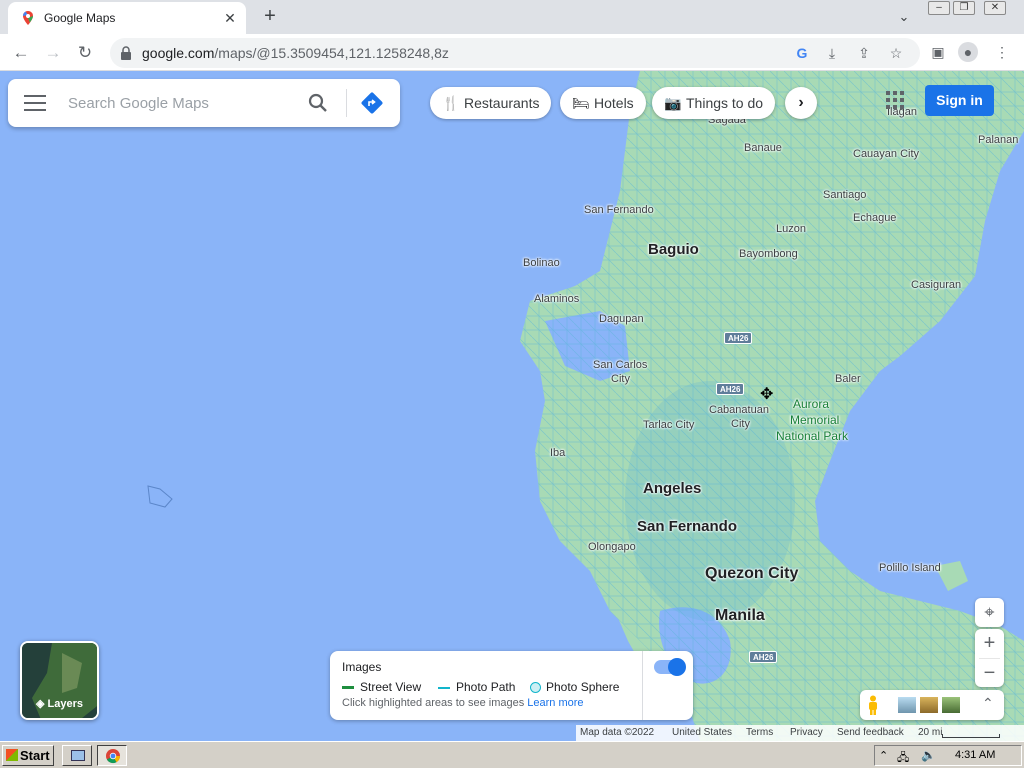  Describe the element at coordinates (930, 733) in the screenshot. I see `scale-label: 20 mi` at that location.